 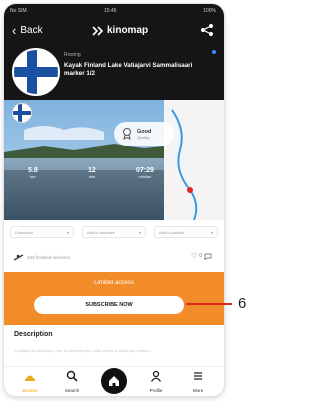 I want to click on limited-access-banner: Limited access SUBSCRIBE NOW, so click(x=114, y=298).